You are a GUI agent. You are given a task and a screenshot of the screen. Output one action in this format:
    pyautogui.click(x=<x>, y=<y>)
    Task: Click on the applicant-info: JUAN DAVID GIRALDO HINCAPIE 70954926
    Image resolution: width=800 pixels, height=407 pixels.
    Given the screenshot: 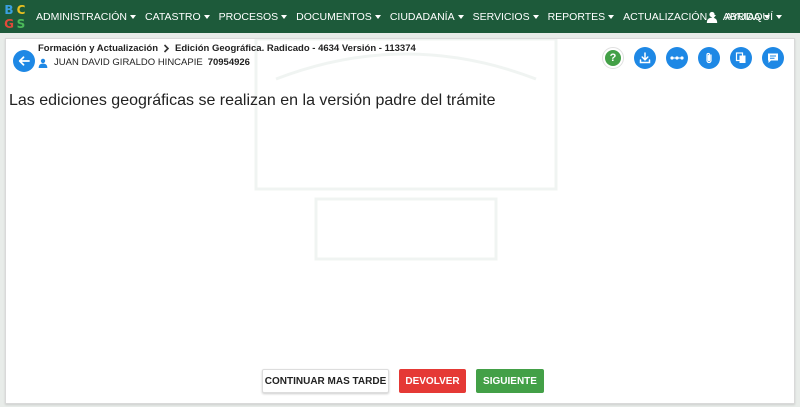 What is the action you would take?
    pyautogui.click(x=144, y=62)
    